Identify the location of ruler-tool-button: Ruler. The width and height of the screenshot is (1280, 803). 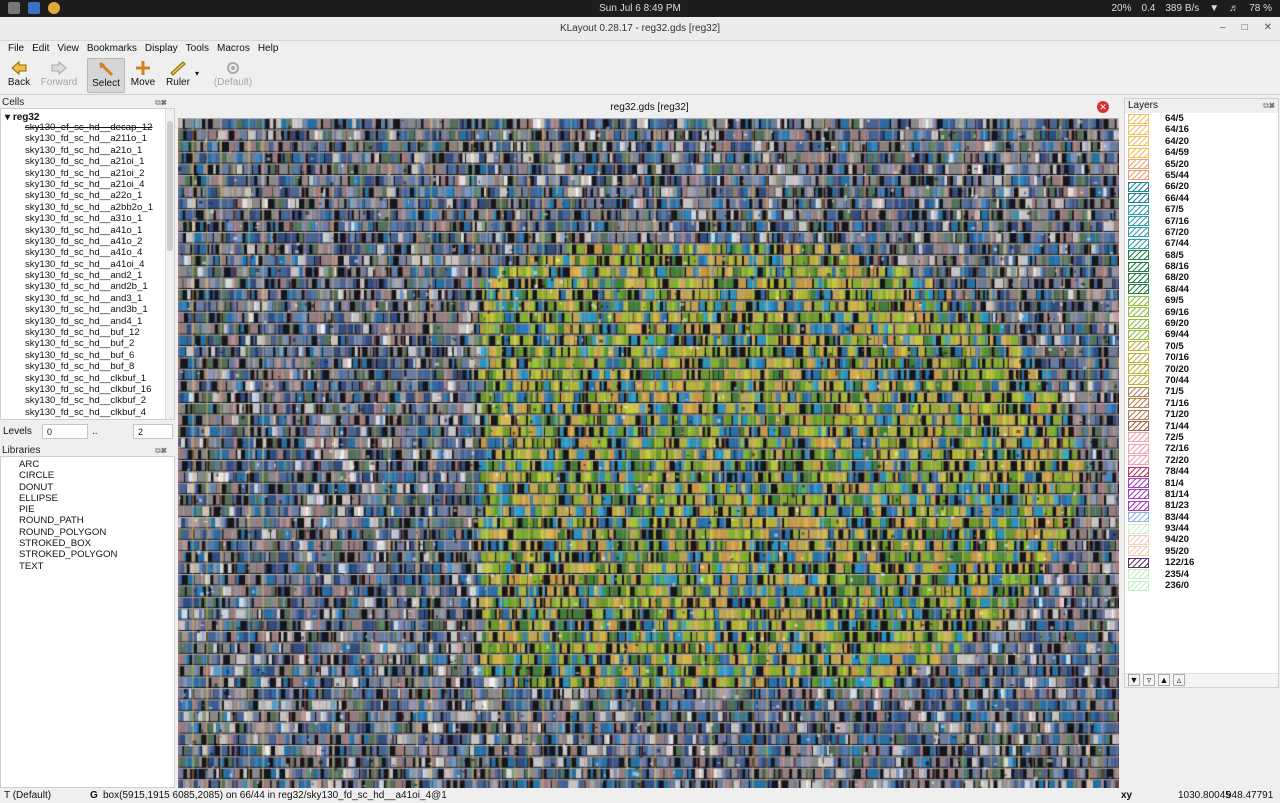
(178, 75).